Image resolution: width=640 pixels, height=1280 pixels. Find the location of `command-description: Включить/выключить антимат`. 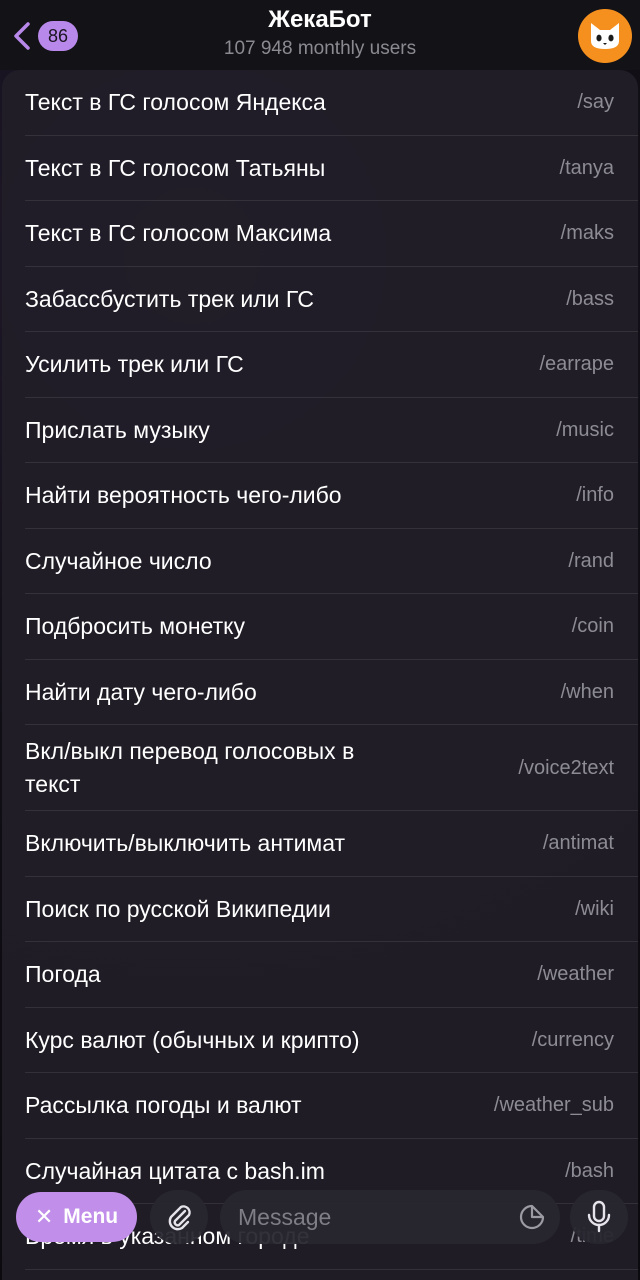

command-description: Включить/выключить антимат is located at coordinates (185, 843).